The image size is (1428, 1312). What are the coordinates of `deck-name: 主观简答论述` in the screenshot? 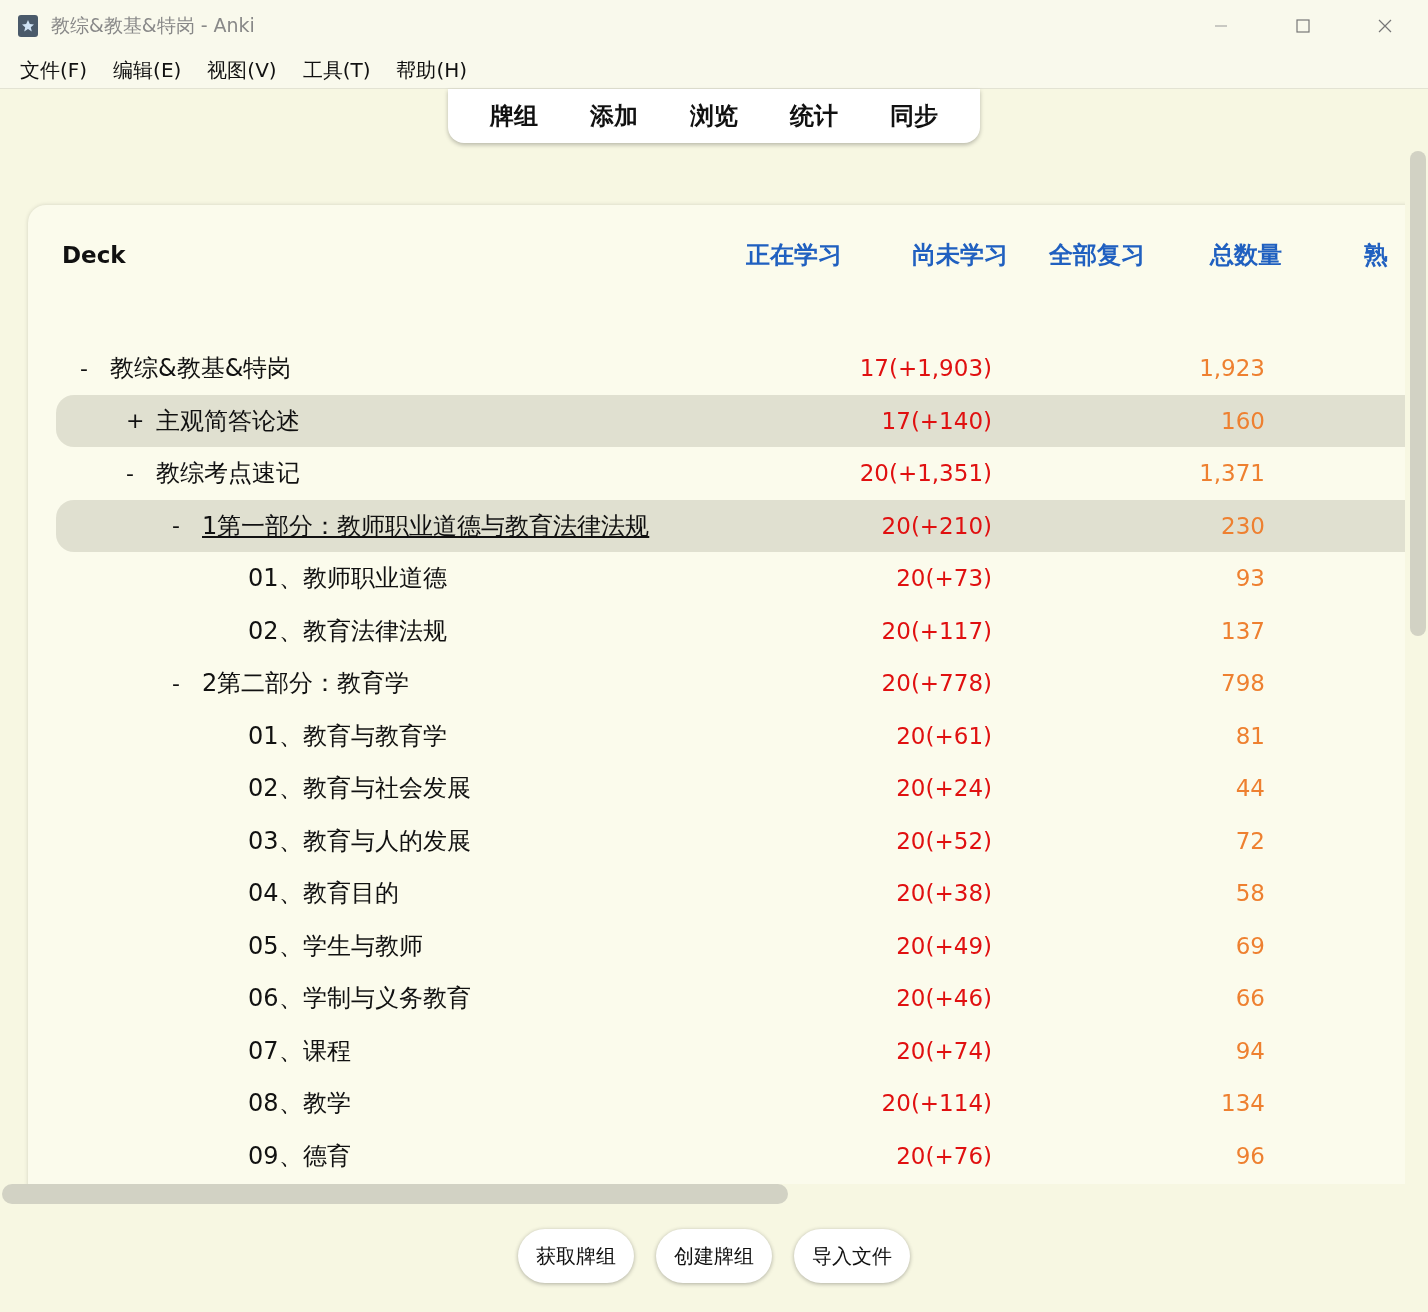 It's located at (228, 420).